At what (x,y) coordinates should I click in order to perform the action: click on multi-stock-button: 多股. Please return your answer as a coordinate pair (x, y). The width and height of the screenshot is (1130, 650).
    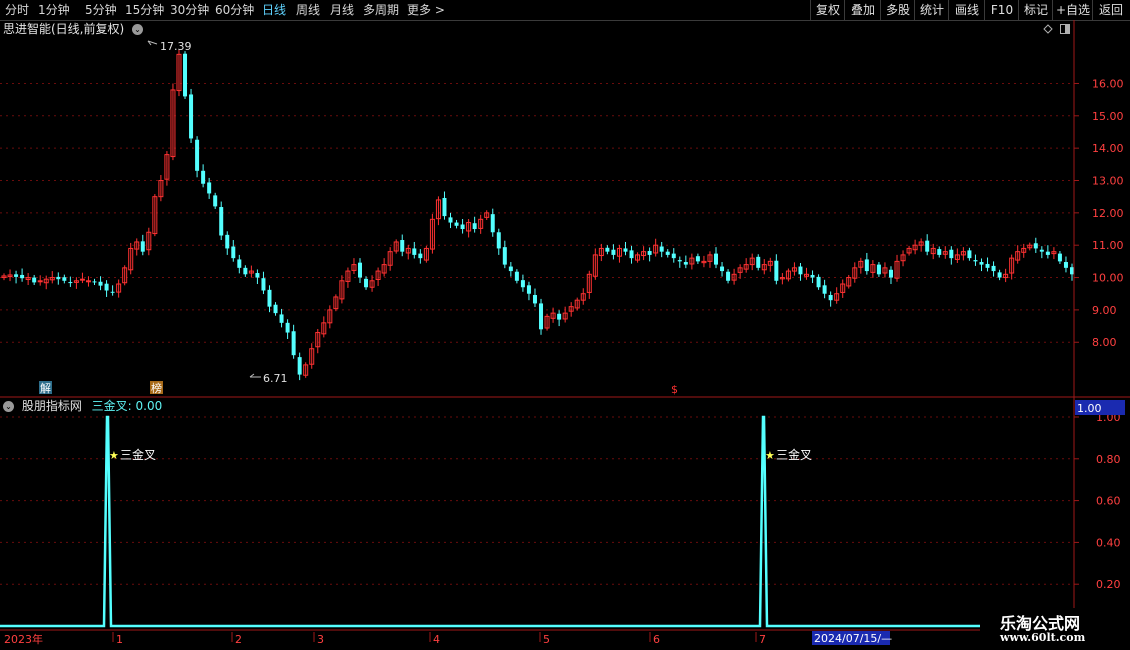
    Looking at the image, I should click on (897, 10).